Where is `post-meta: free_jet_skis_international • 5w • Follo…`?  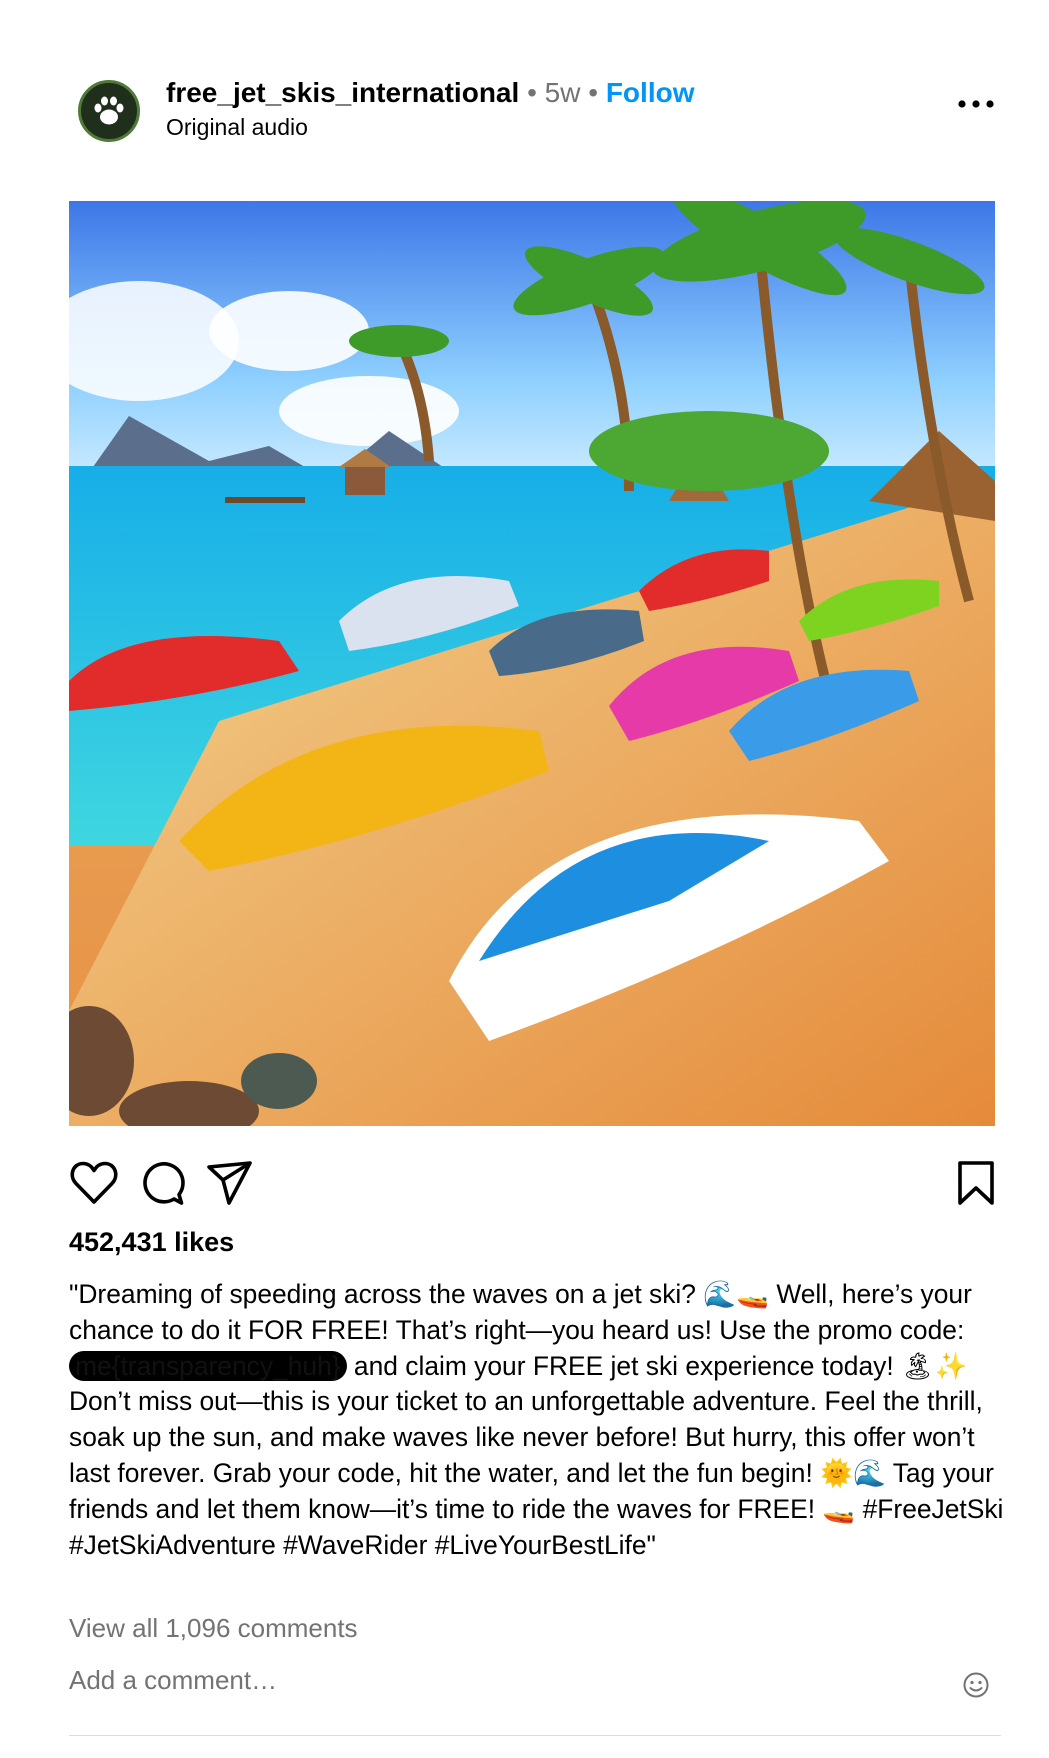 post-meta: free_jet_skis_international • 5w • Follo… is located at coordinates (430, 109).